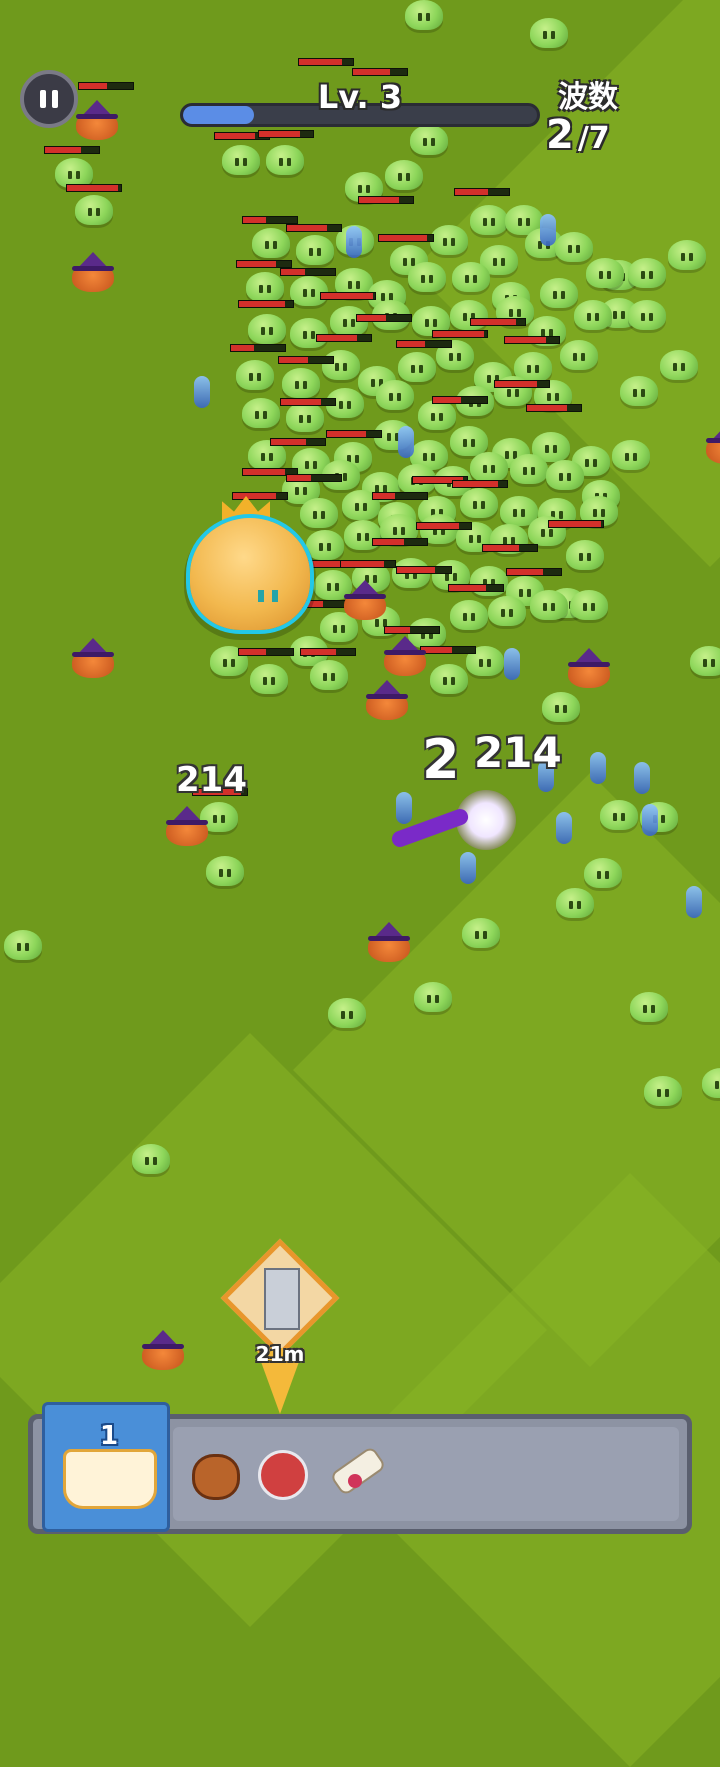 Image resolution: width=720 pixels, height=1767 pixels. Describe the element at coordinates (49, 99) in the screenshot. I see `pause-button` at that location.